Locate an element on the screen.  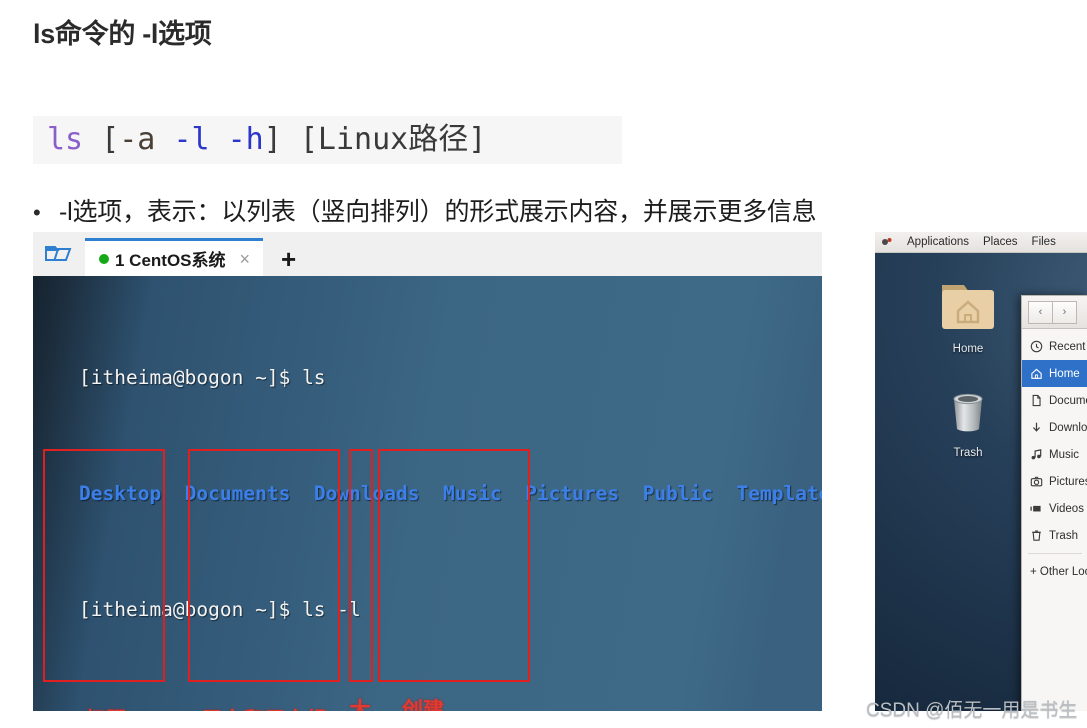
code-option-a: -a is located at coordinates (137, 139).